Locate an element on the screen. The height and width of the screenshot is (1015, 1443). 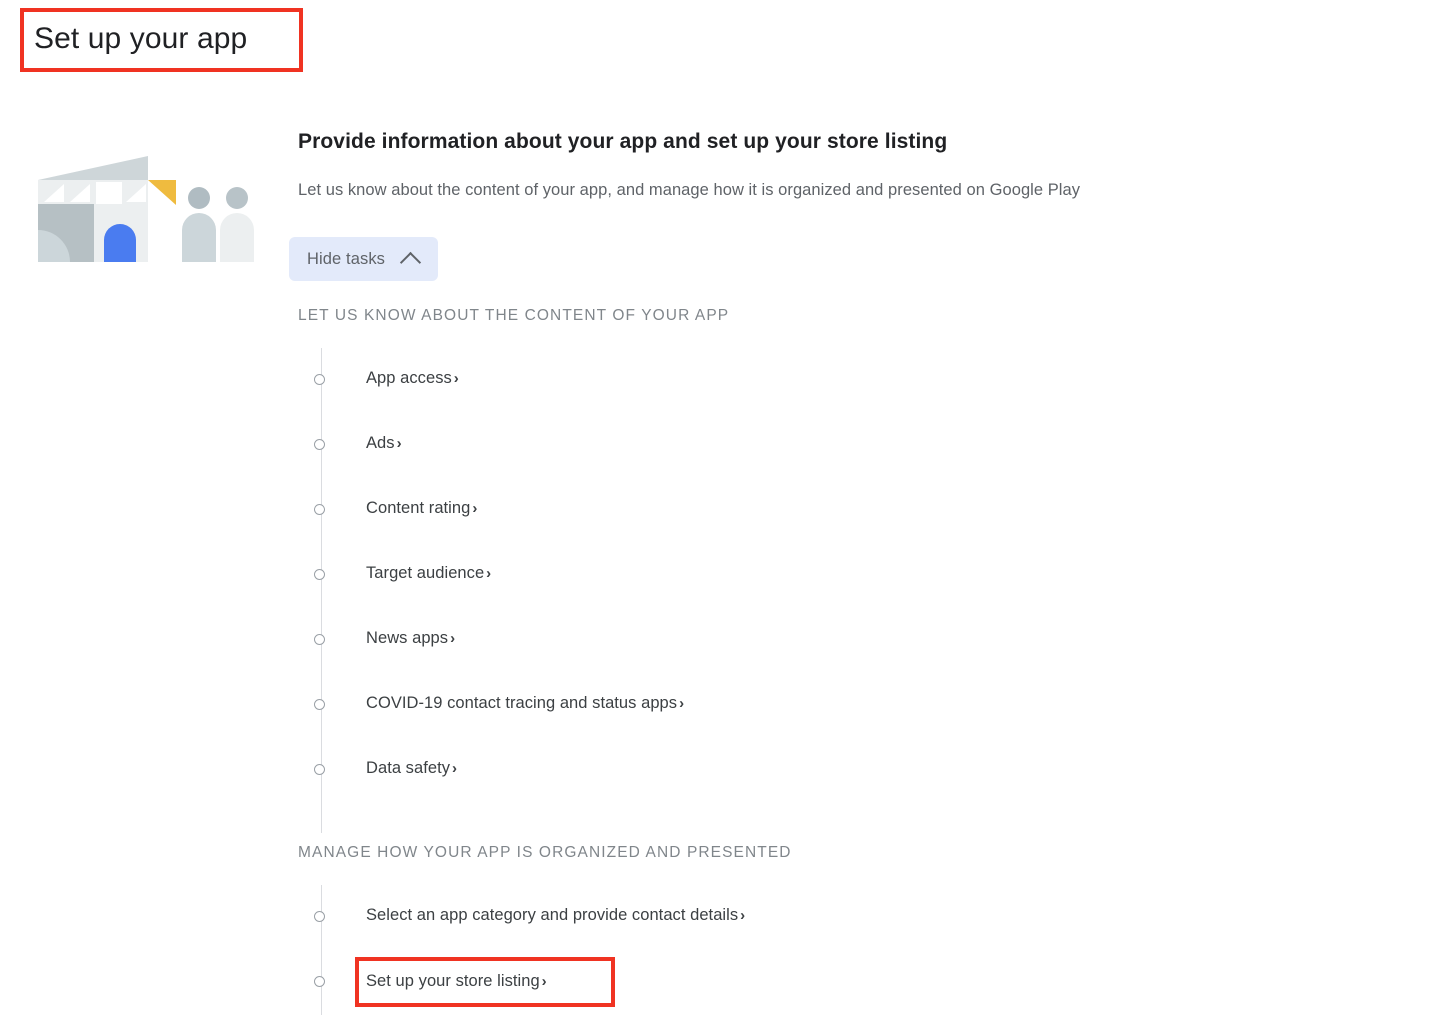
task-link-data-safety: Data safety › is located at coordinates (411, 768).